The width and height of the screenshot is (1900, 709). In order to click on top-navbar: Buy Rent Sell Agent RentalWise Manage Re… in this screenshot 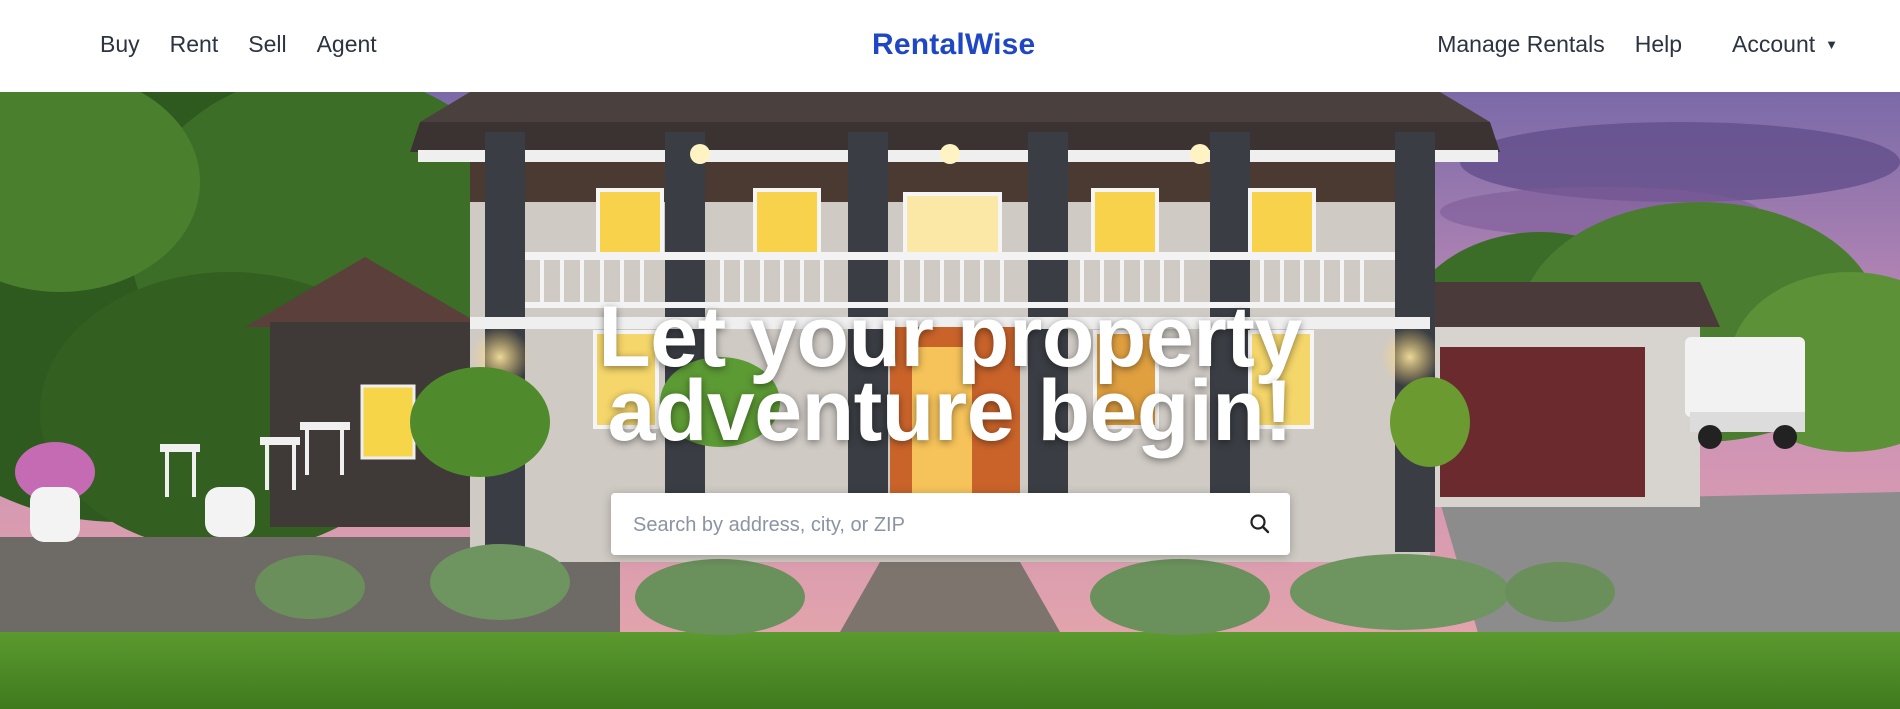, I will do `click(950, 46)`.